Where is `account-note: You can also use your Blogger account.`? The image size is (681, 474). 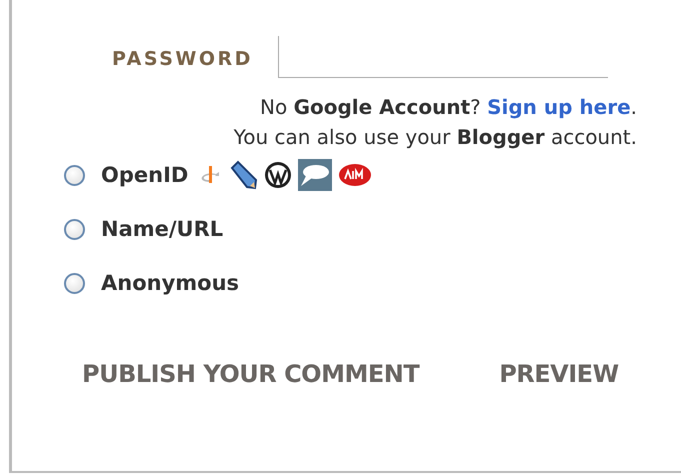 account-note: You can also use your Blogger account. is located at coordinates (434, 137).